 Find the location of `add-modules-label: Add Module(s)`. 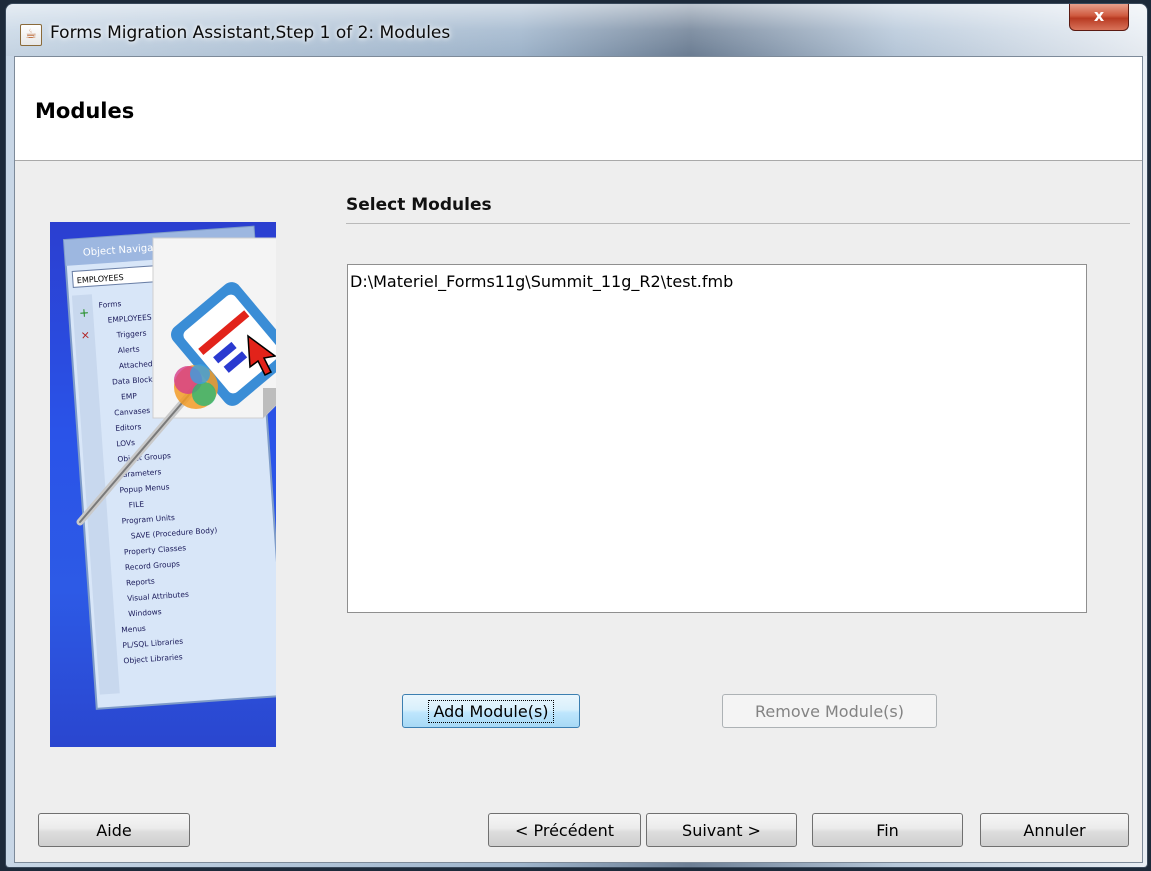

add-modules-label: Add Module(s) is located at coordinates (491, 711).